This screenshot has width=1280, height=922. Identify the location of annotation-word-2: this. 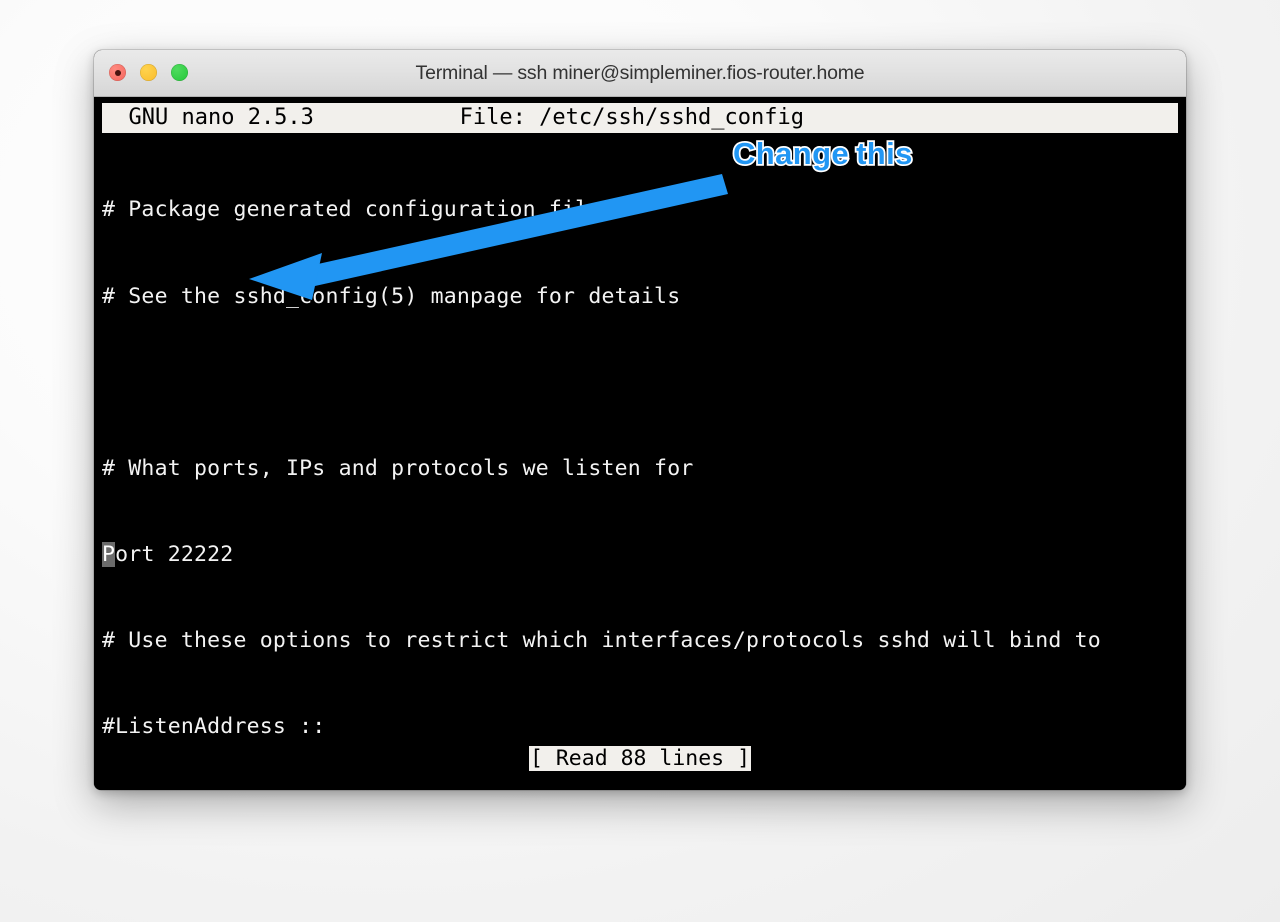
(884, 153).